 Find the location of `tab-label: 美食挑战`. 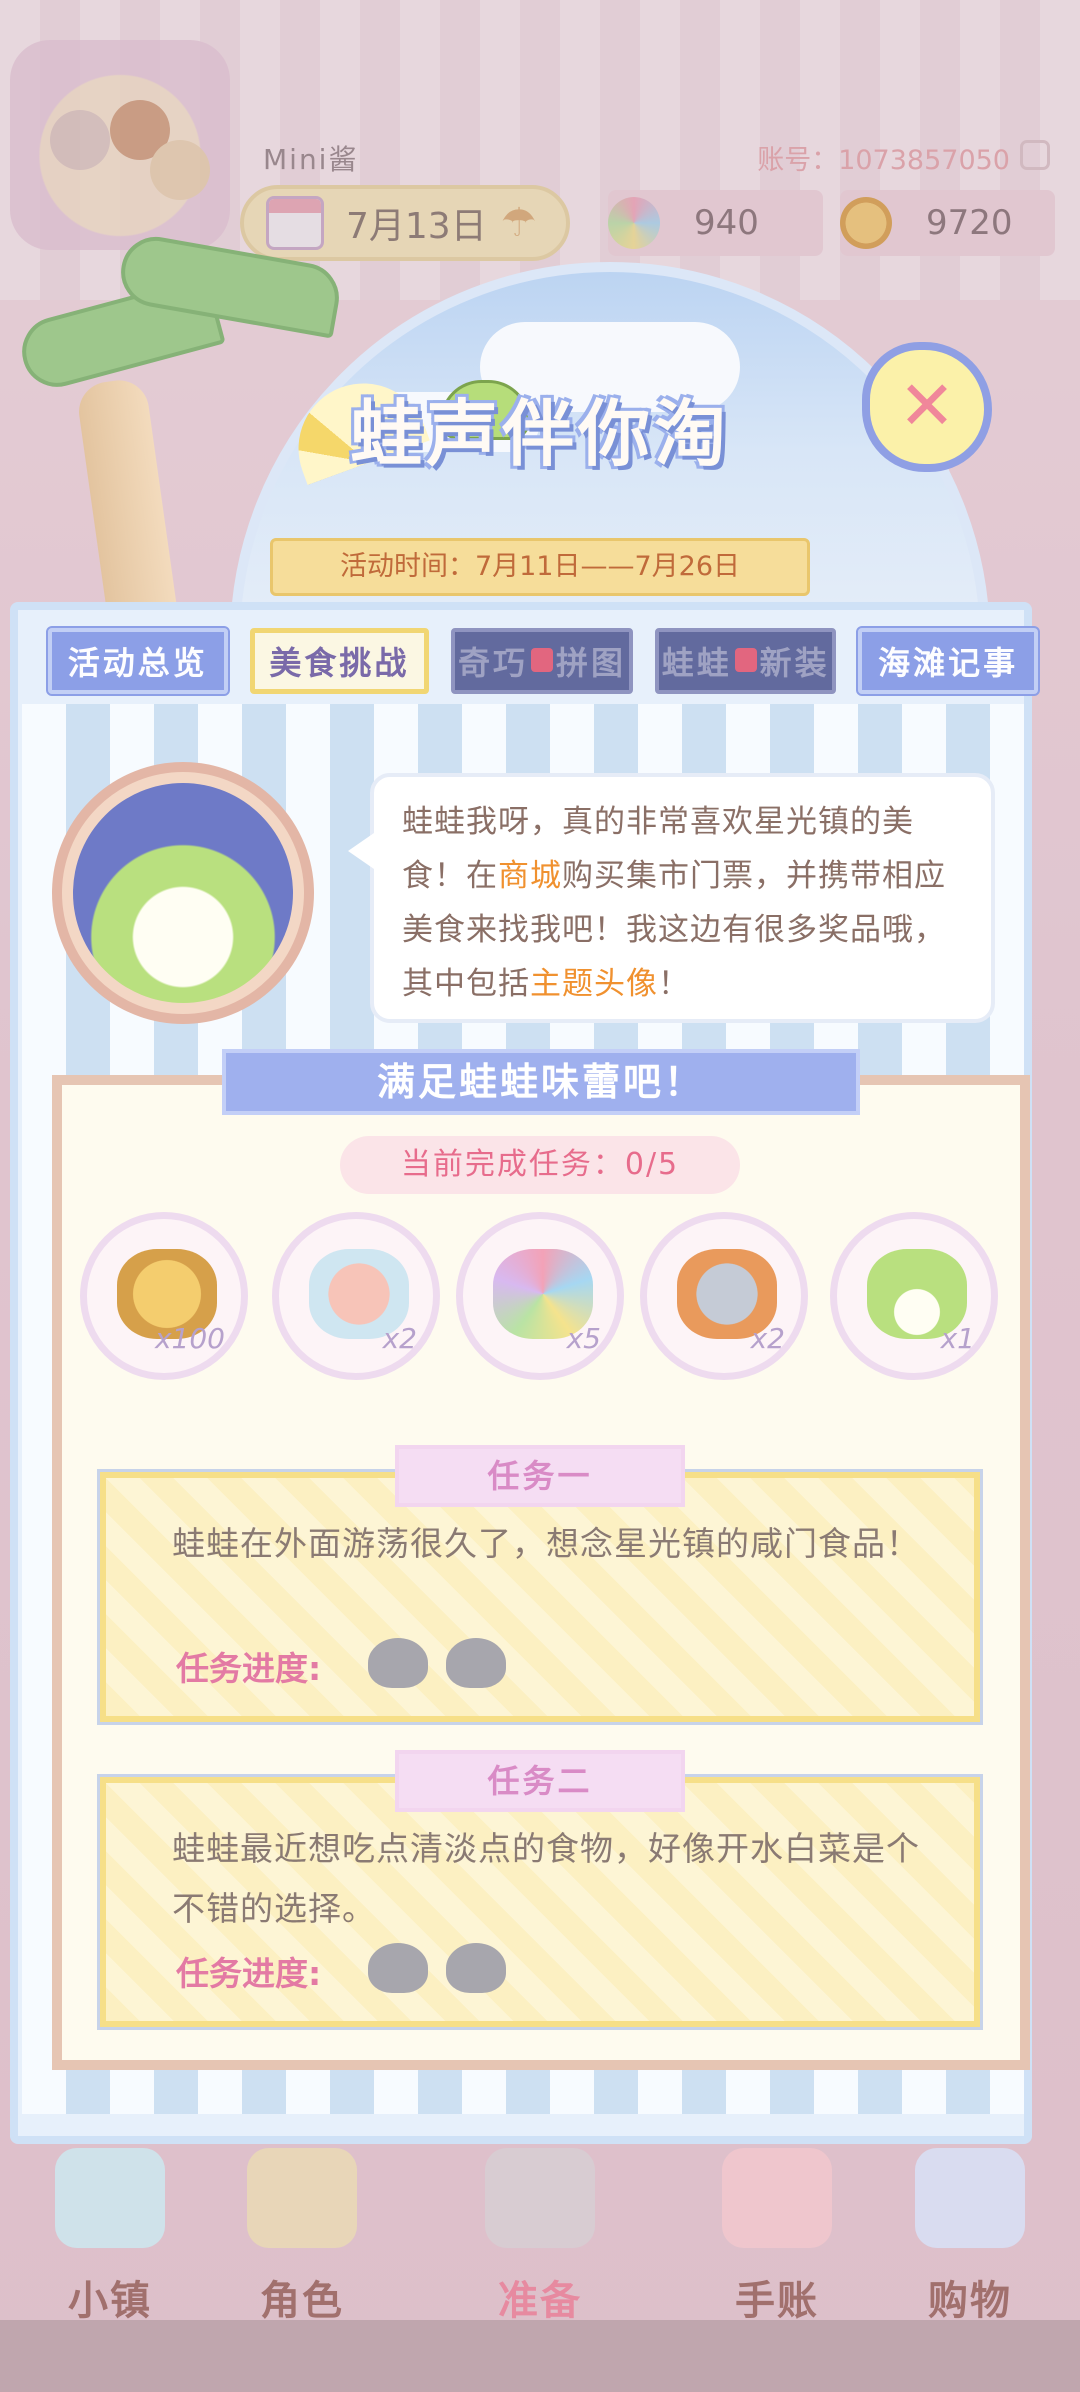

tab-label: 美食挑战 is located at coordinates (339, 663).